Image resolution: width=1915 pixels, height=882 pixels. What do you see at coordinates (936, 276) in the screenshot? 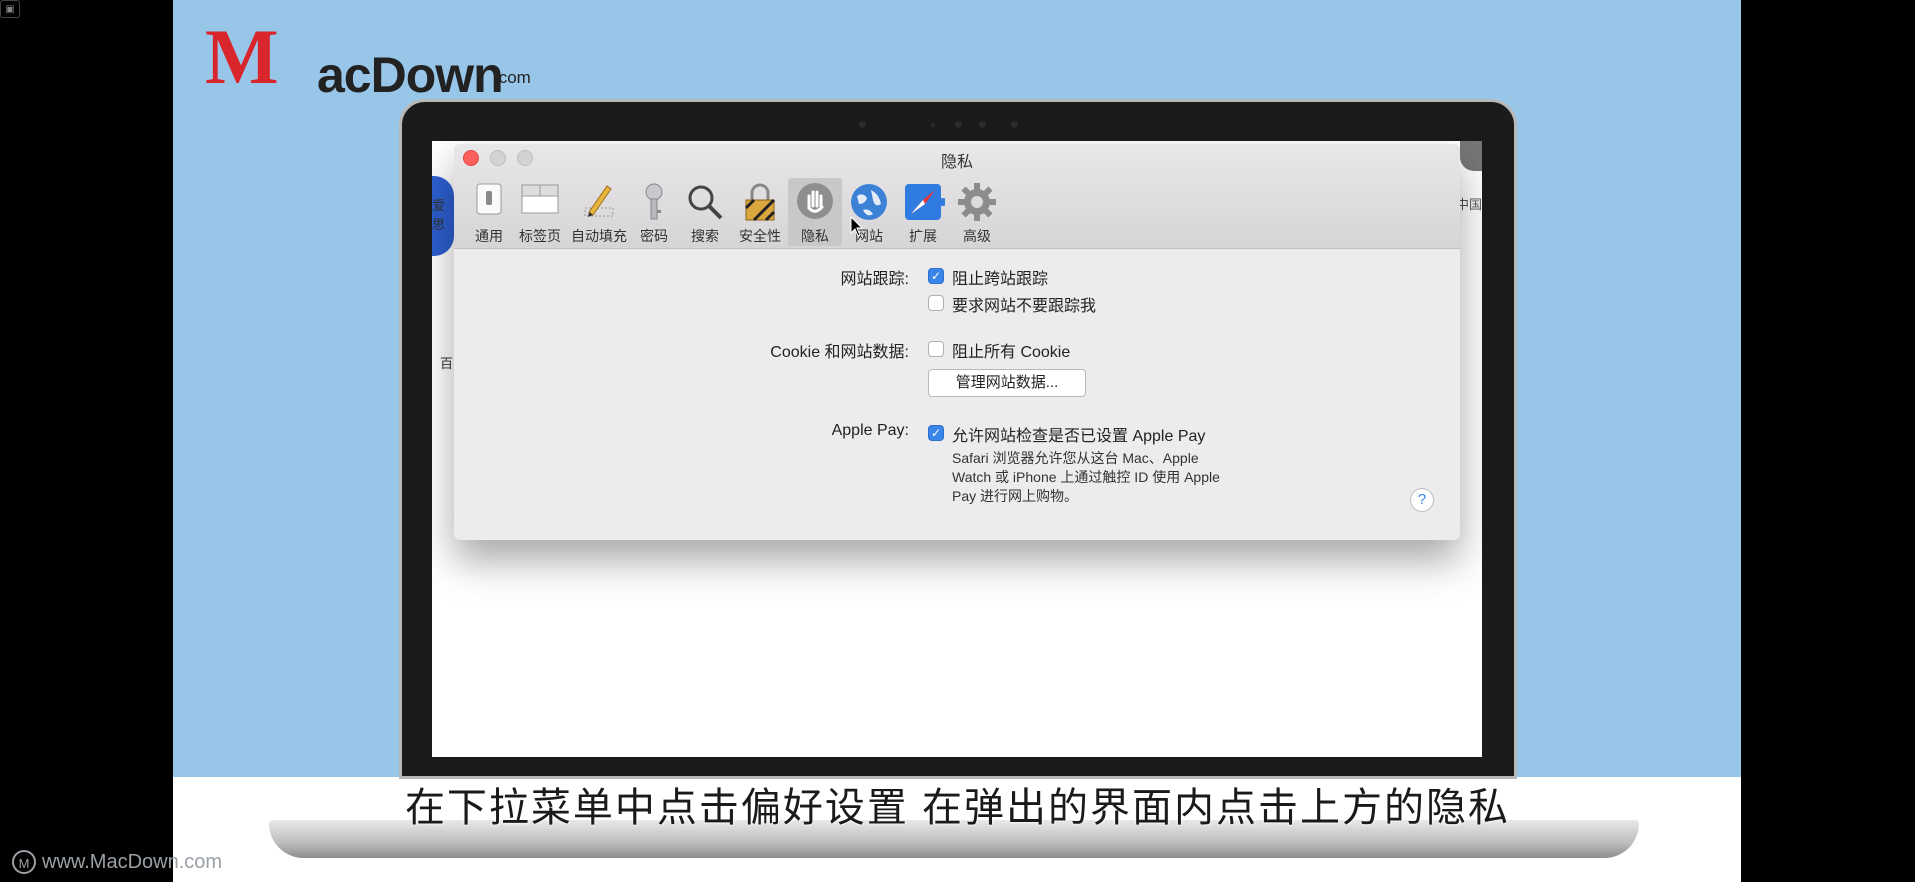
I see `prevent-cross-site-tracking-checkbox: ✓` at bounding box center [936, 276].